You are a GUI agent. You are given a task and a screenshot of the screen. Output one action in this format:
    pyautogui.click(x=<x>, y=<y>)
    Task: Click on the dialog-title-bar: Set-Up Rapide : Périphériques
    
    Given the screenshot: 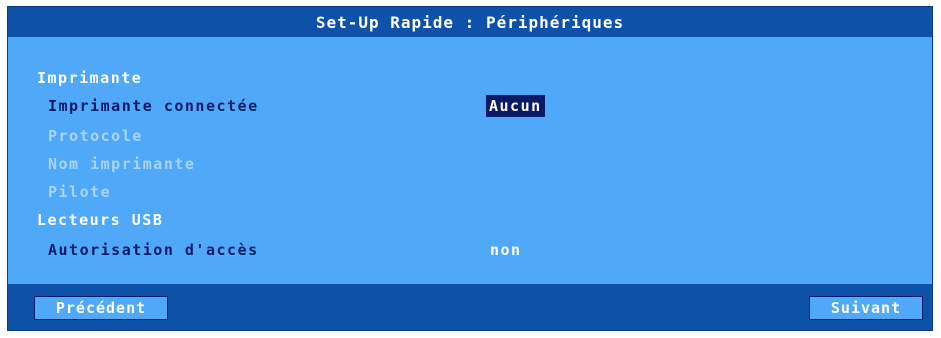 What is the action you would take?
    pyautogui.click(x=470, y=22)
    